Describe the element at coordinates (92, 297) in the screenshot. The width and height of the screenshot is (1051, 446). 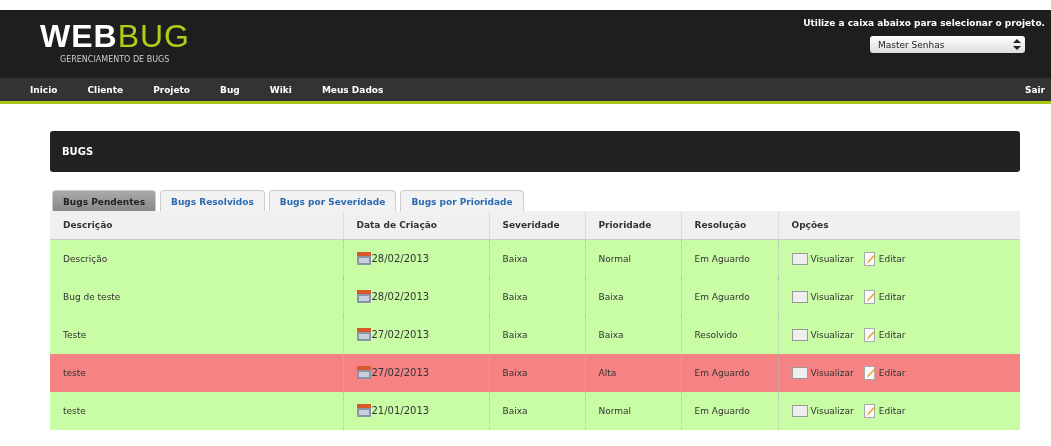
I see `table-cell: Bug de teste` at that location.